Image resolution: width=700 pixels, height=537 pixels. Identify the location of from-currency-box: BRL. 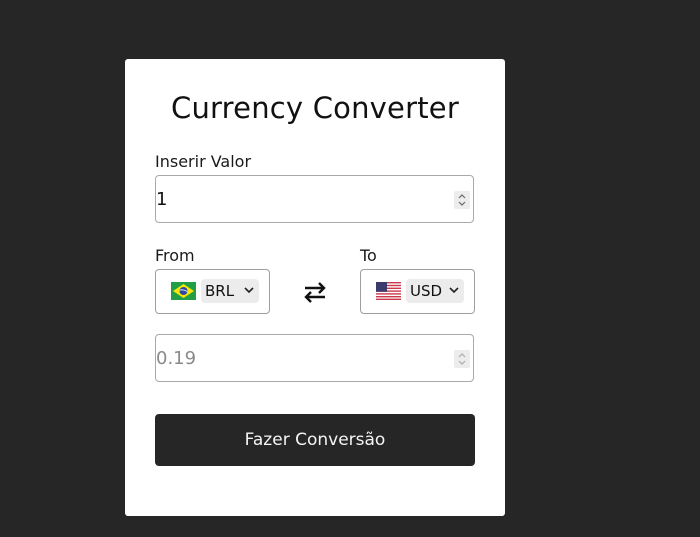
(212, 291).